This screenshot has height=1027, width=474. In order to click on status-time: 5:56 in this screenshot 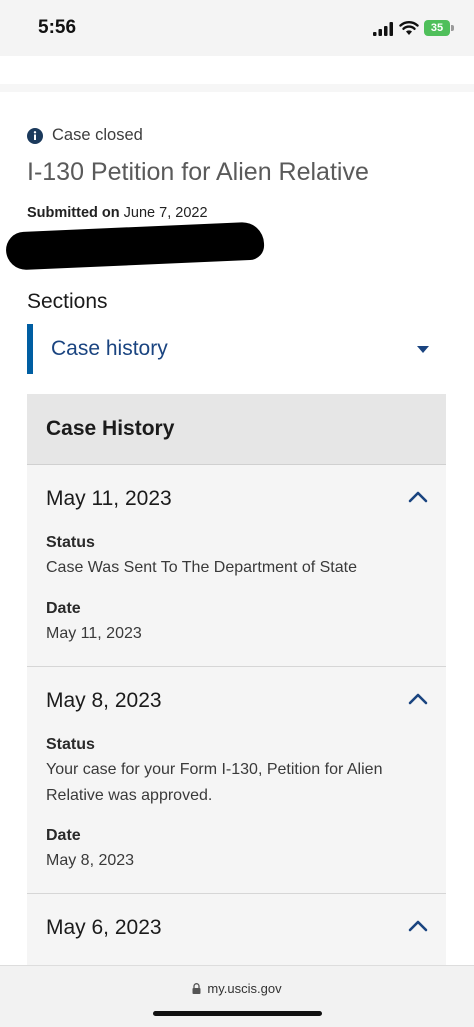, I will do `click(57, 27)`.